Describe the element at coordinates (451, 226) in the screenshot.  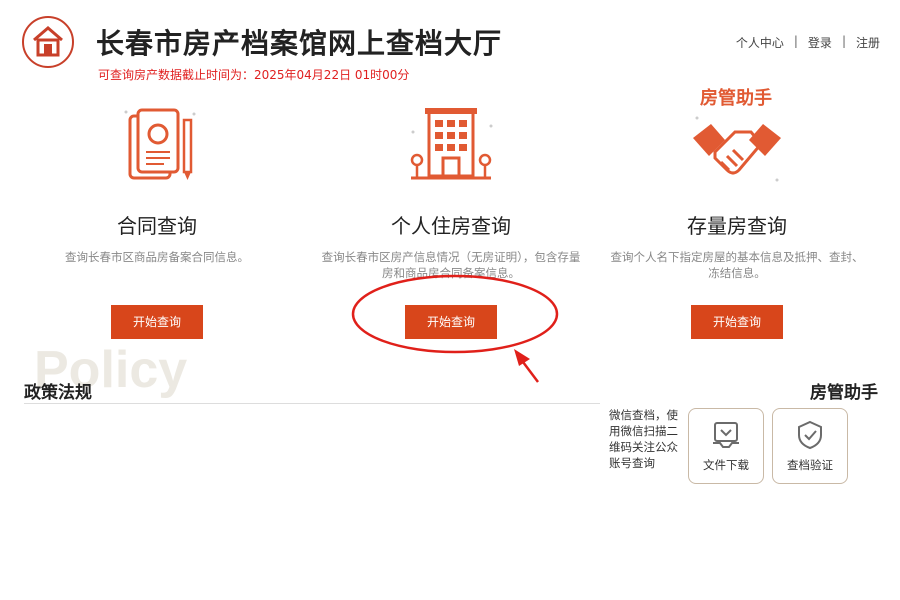
I see `service-title: 个人住房查询` at that location.